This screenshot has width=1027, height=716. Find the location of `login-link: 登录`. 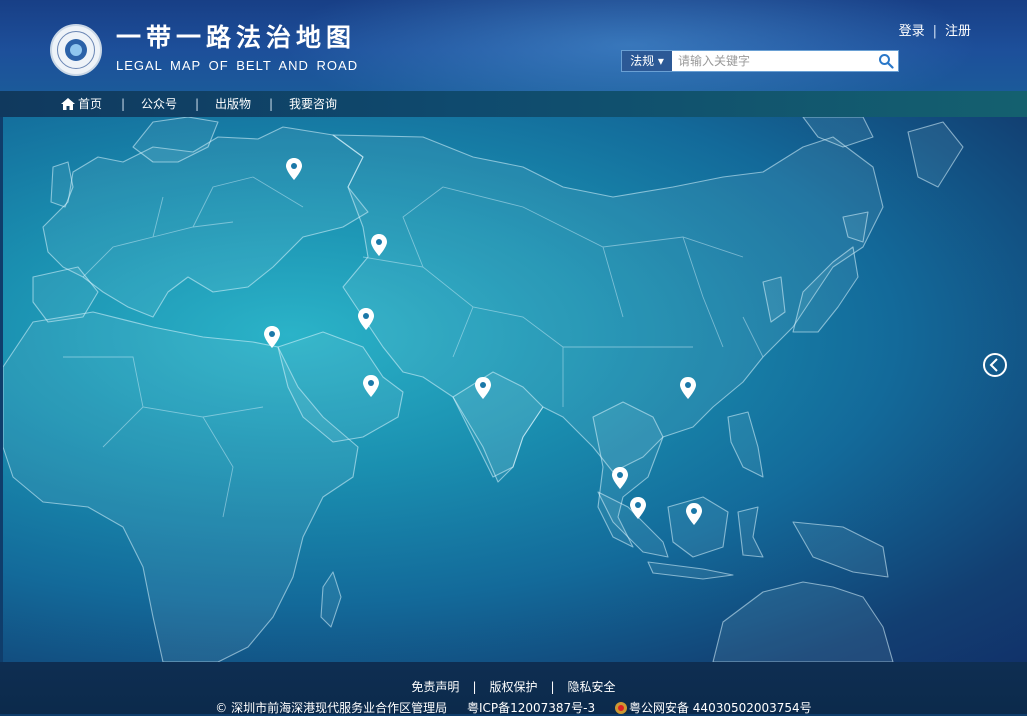

login-link: 登录 is located at coordinates (912, 31).